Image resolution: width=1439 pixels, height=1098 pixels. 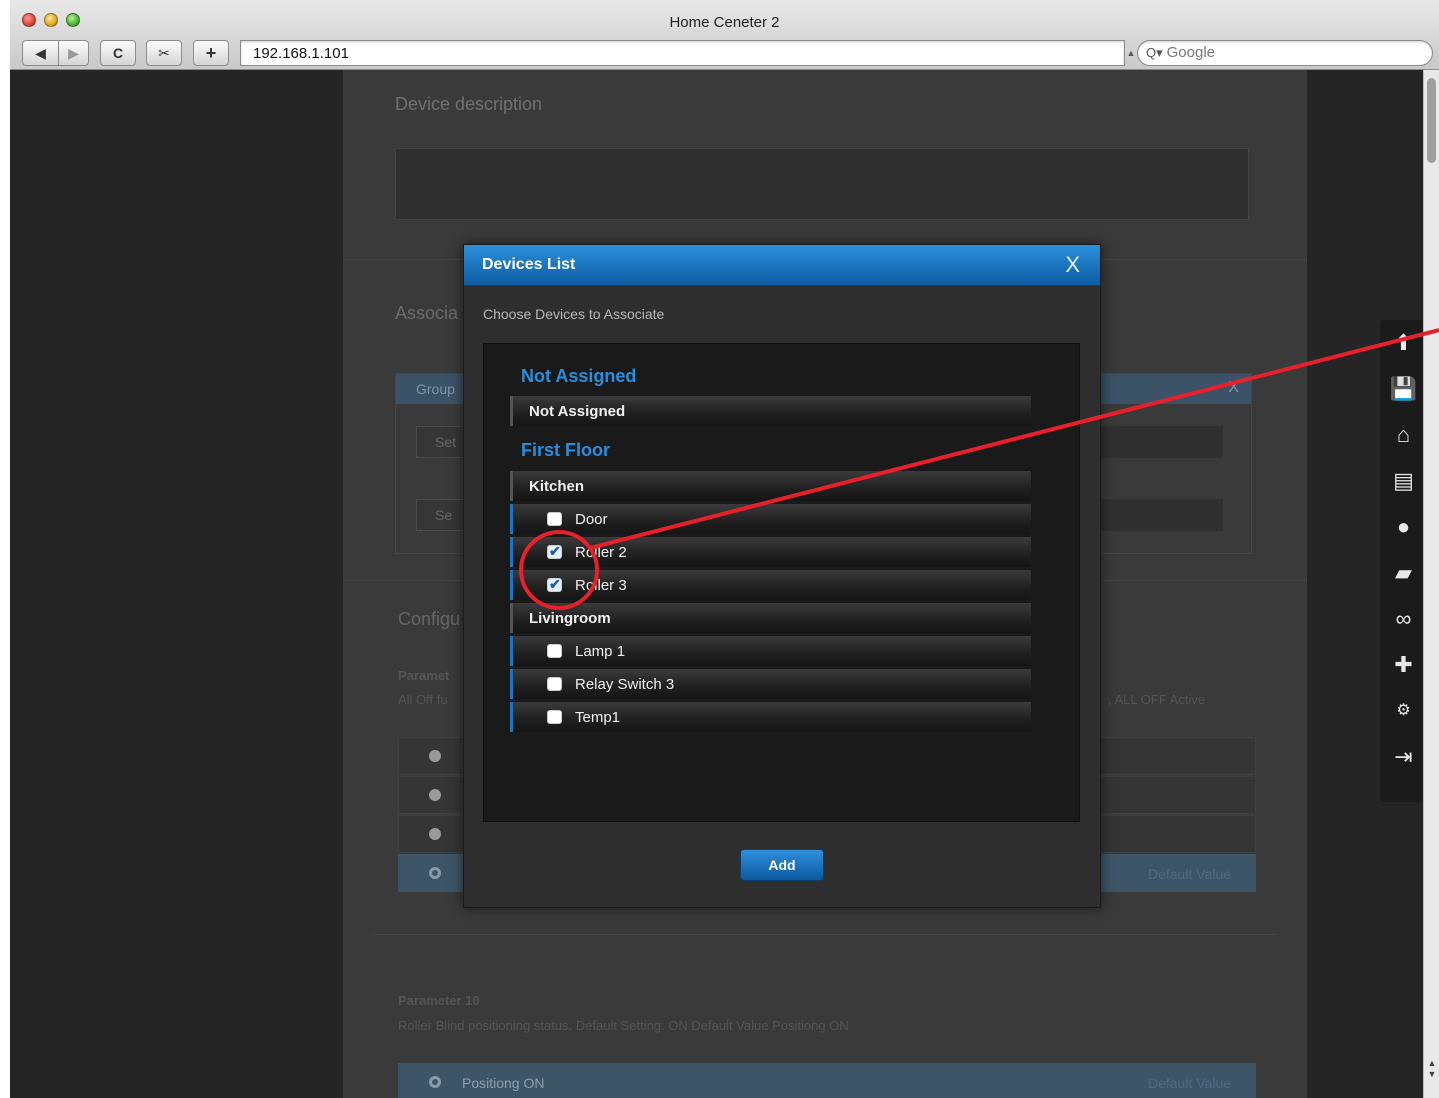 I want to click on search-field: Q▾ Google, so click(x=1285, y=53).